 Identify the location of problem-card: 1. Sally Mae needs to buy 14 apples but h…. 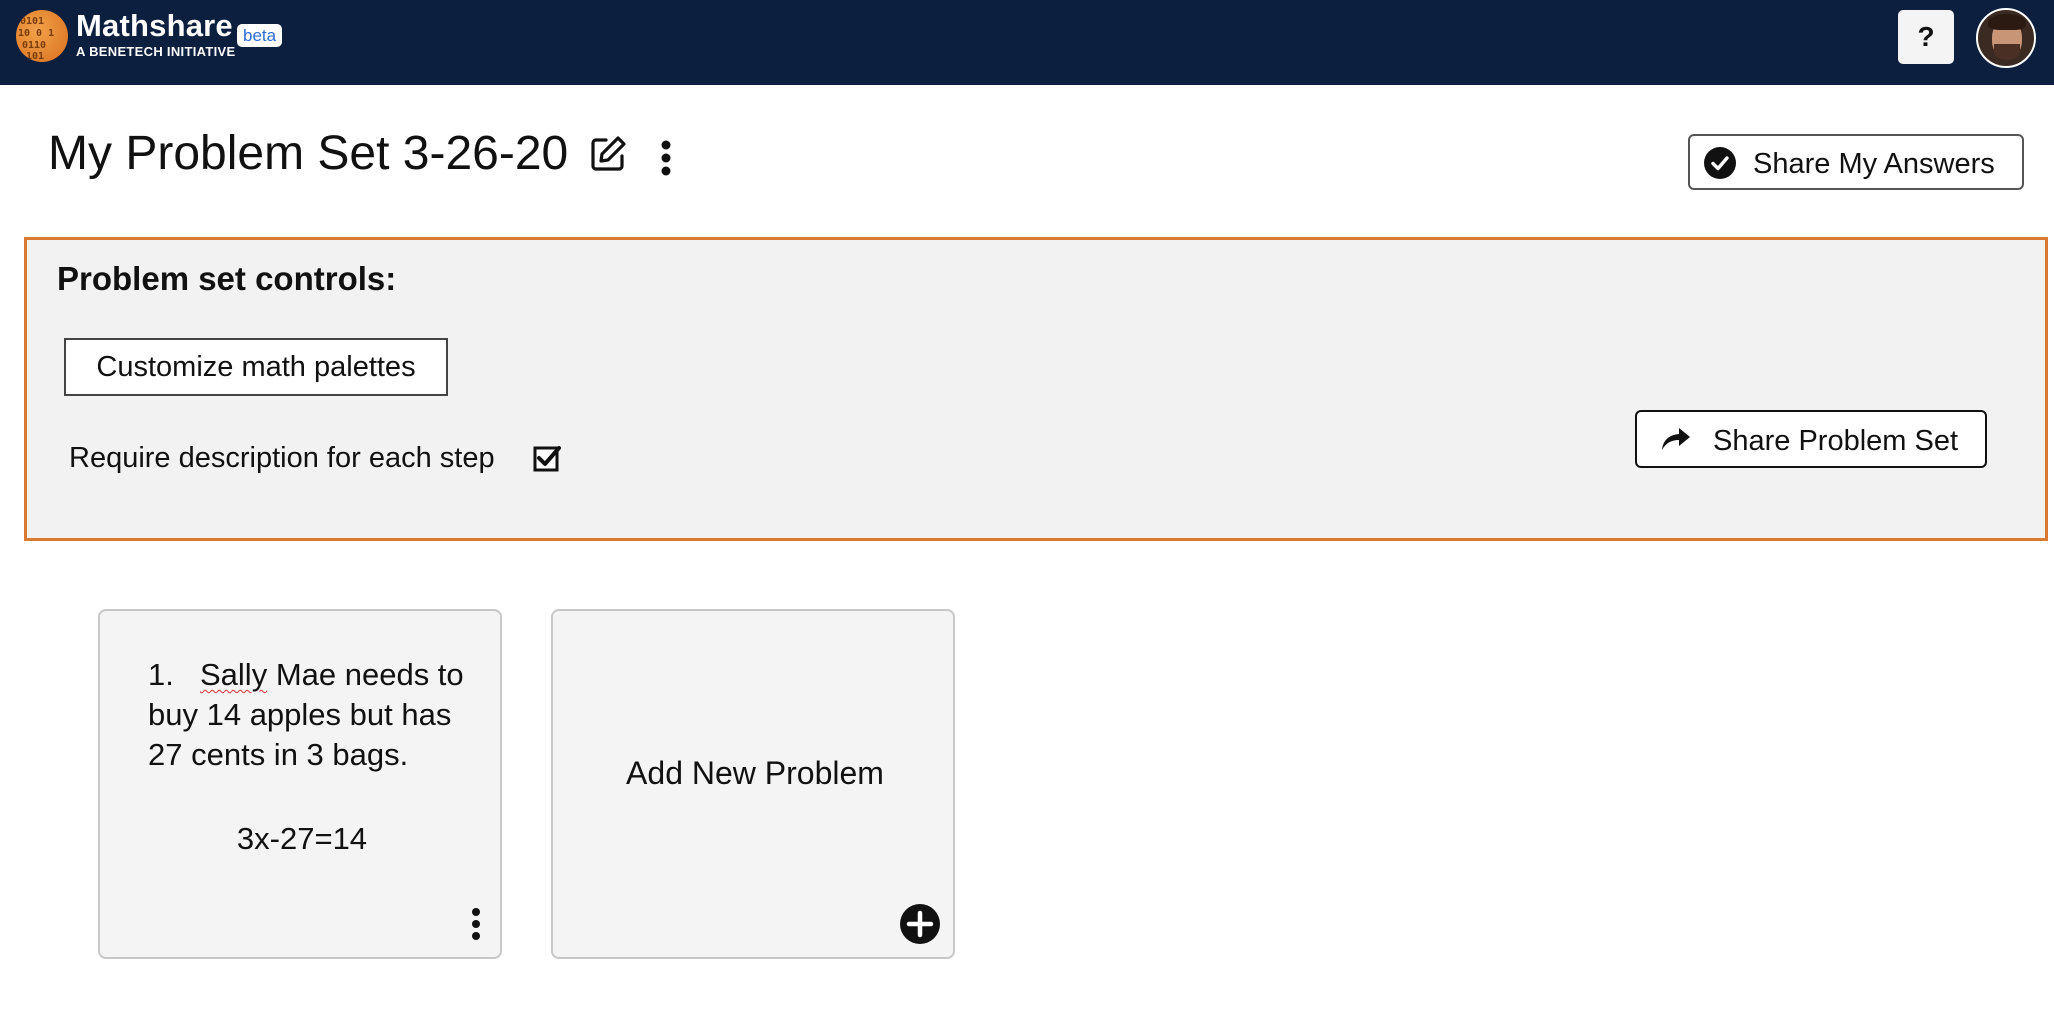
(300, 784).